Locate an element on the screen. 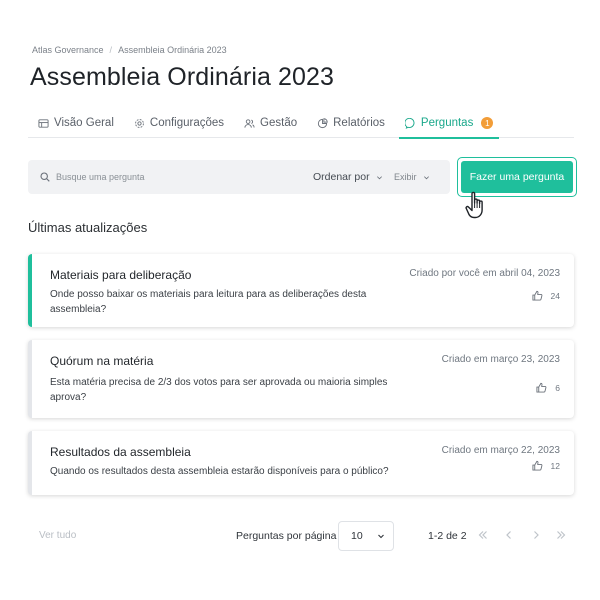  per-page-label: Perguntas por página is located at coordinates (286, 536).